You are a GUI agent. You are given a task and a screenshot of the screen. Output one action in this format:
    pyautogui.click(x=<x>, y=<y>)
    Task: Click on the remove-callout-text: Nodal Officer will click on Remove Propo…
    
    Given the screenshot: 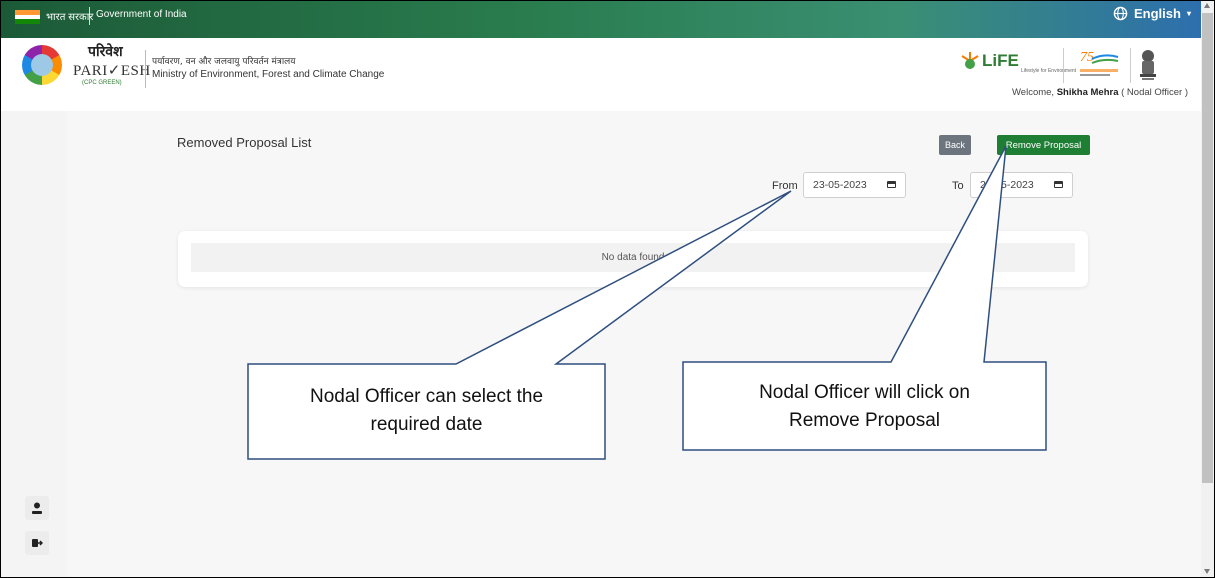 What is the action you would take?
    pyautogui.click(x=864, y=406)
    